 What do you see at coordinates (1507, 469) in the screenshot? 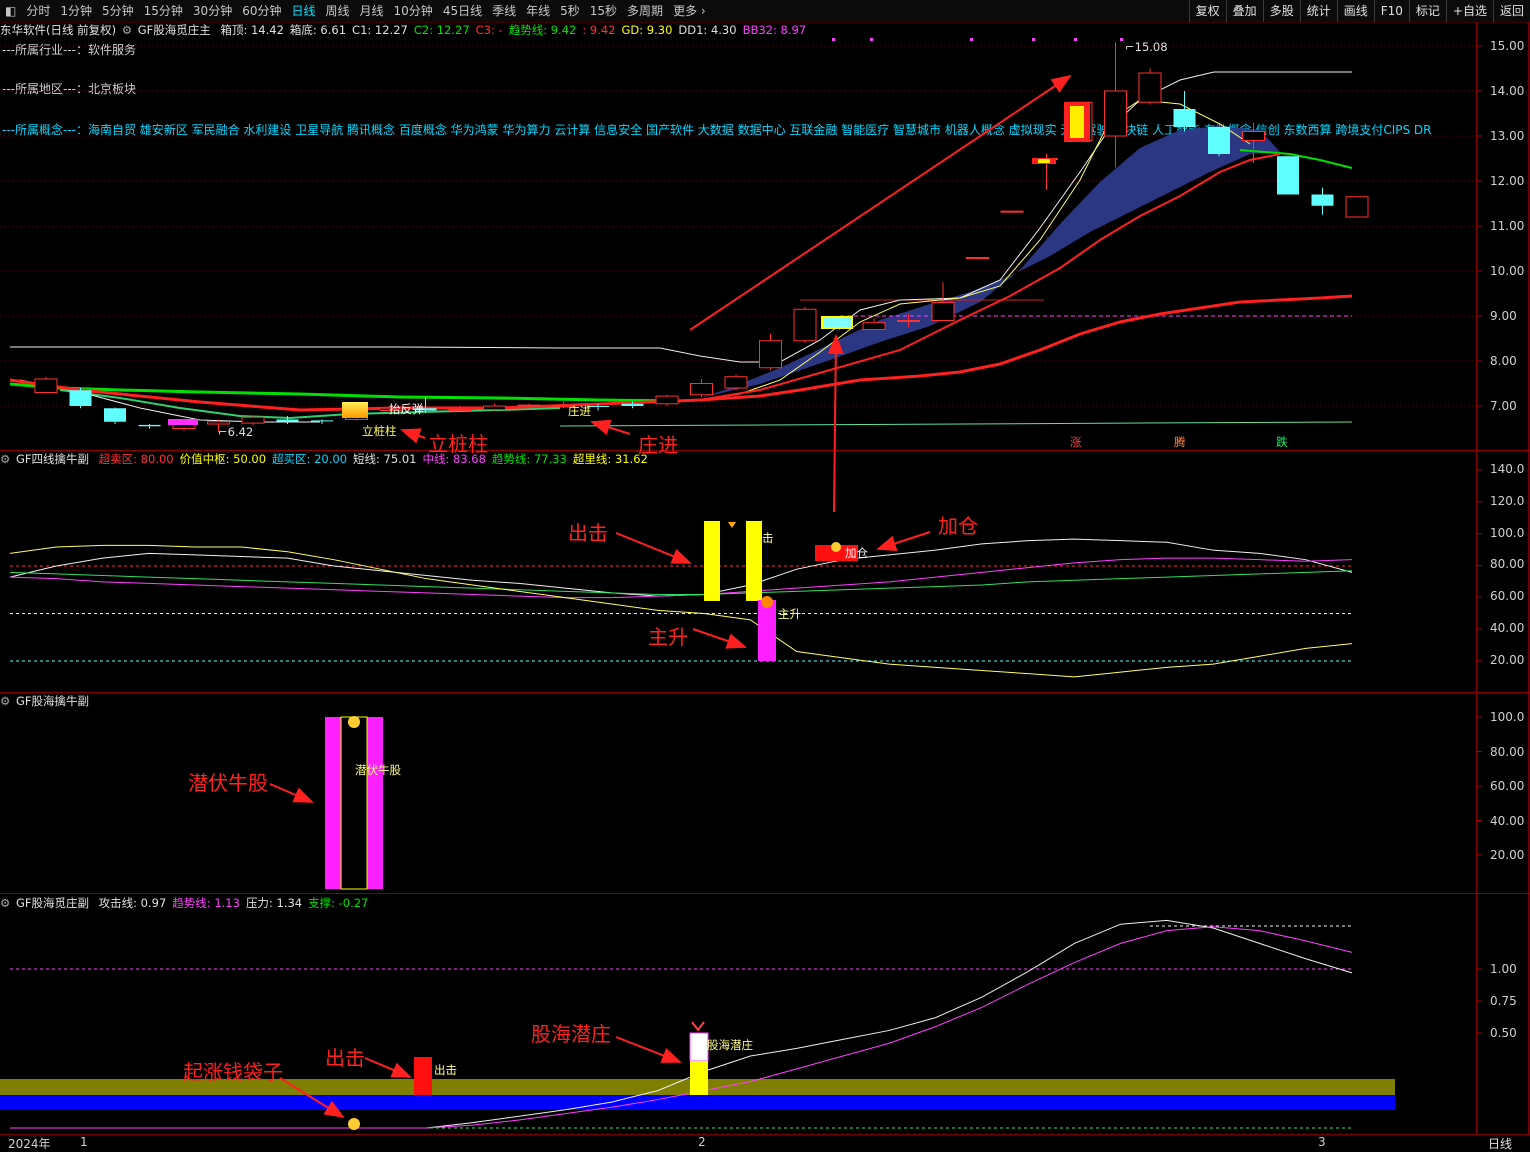
I see `y-tick-label: 140.0` at bounding box center [1507, 469].